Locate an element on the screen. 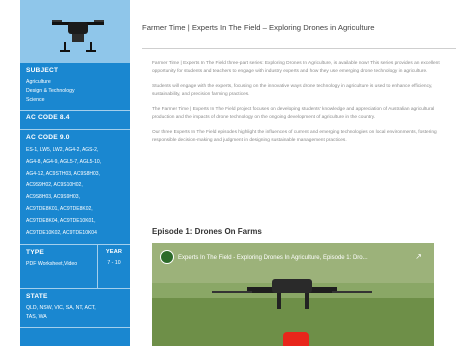  year-value: 7 - 10 is located at coordinates (114, 263).